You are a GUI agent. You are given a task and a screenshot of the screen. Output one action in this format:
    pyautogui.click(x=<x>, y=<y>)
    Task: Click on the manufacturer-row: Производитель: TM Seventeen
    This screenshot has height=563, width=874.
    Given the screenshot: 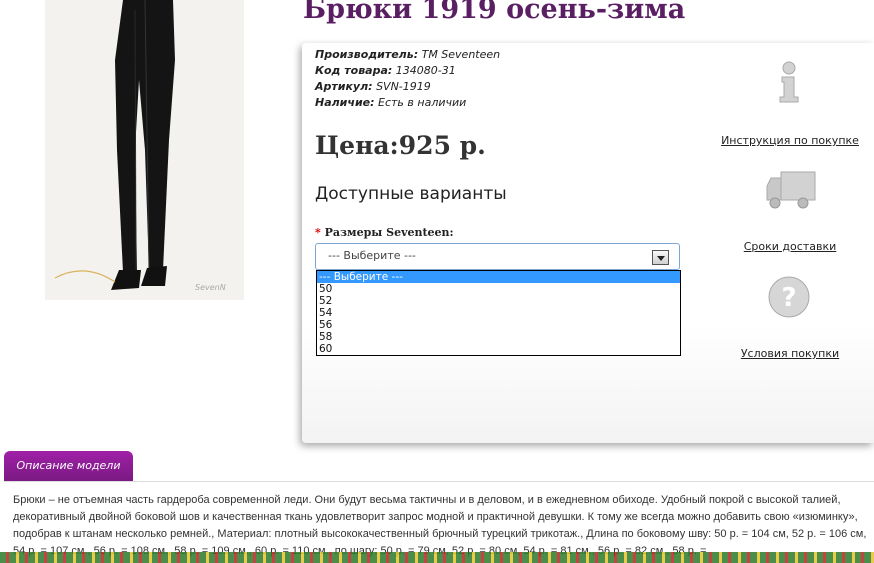 What is the action you would take?
    pyautogui.click(x=408, y=54)
    